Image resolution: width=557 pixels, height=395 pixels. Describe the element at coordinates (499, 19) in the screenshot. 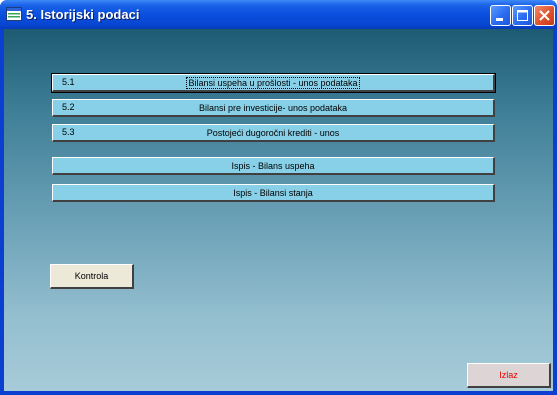

I see `minimize-icon` at that location.